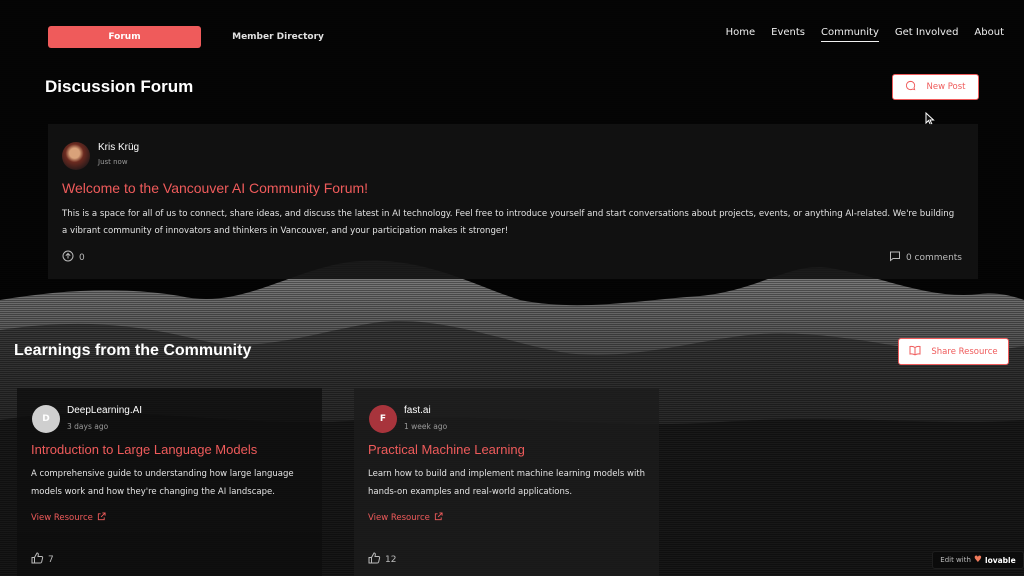 Image resolution: width=1024 pixels, height=576 pixels. I want to click on edit-with-lovable-badge: Edit with ♥ lovable, so click(978, 560).